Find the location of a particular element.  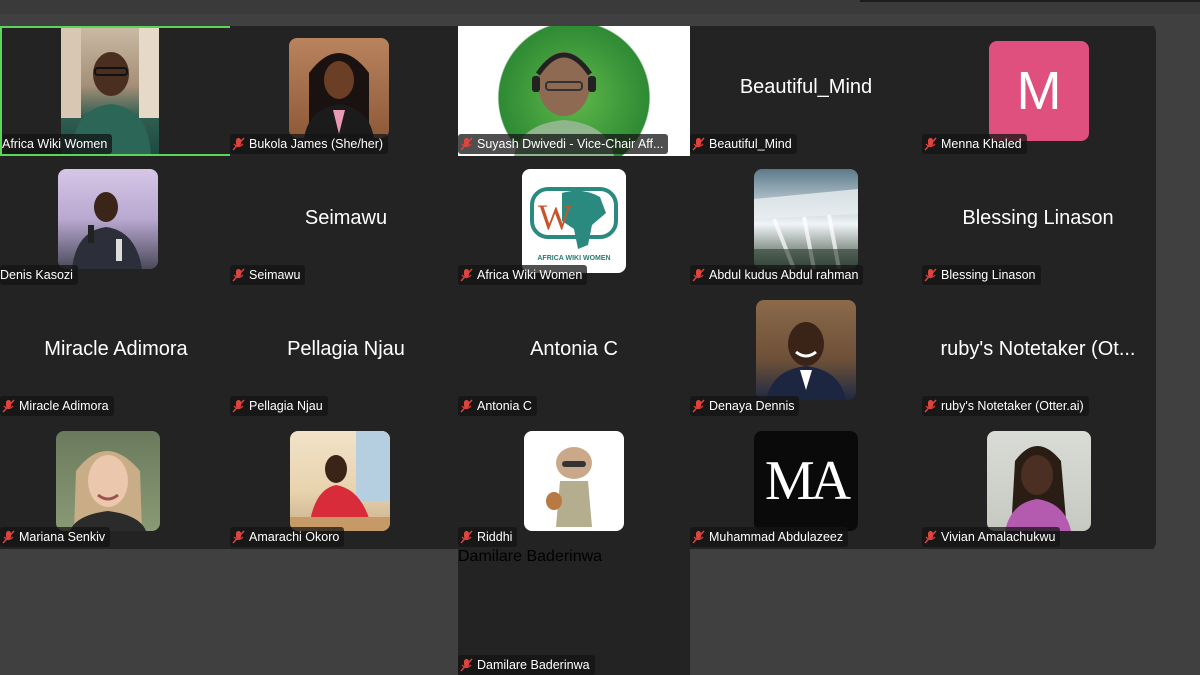

participant-name-tag: Blessing Linason is located at coordinates (981, 275).